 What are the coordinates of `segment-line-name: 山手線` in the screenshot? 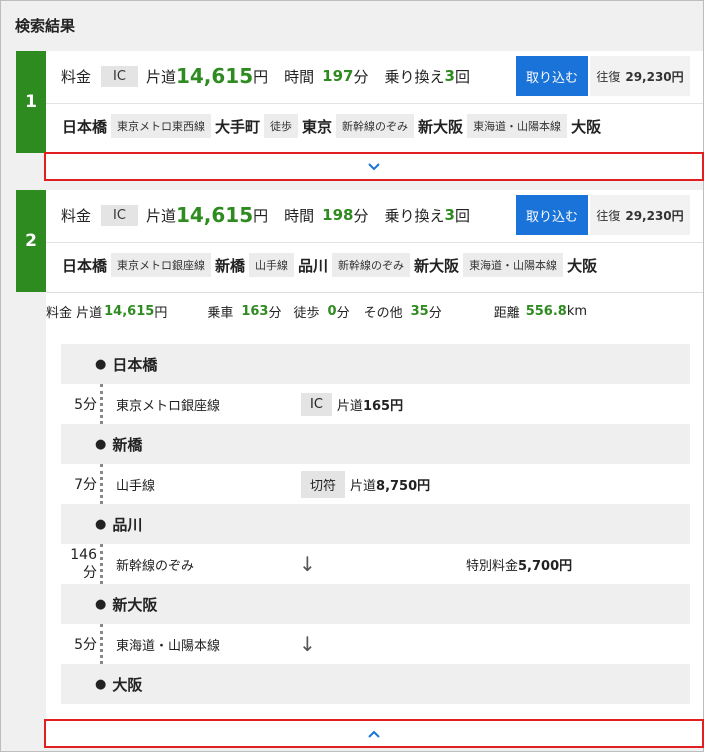 It's located at (136, 486).